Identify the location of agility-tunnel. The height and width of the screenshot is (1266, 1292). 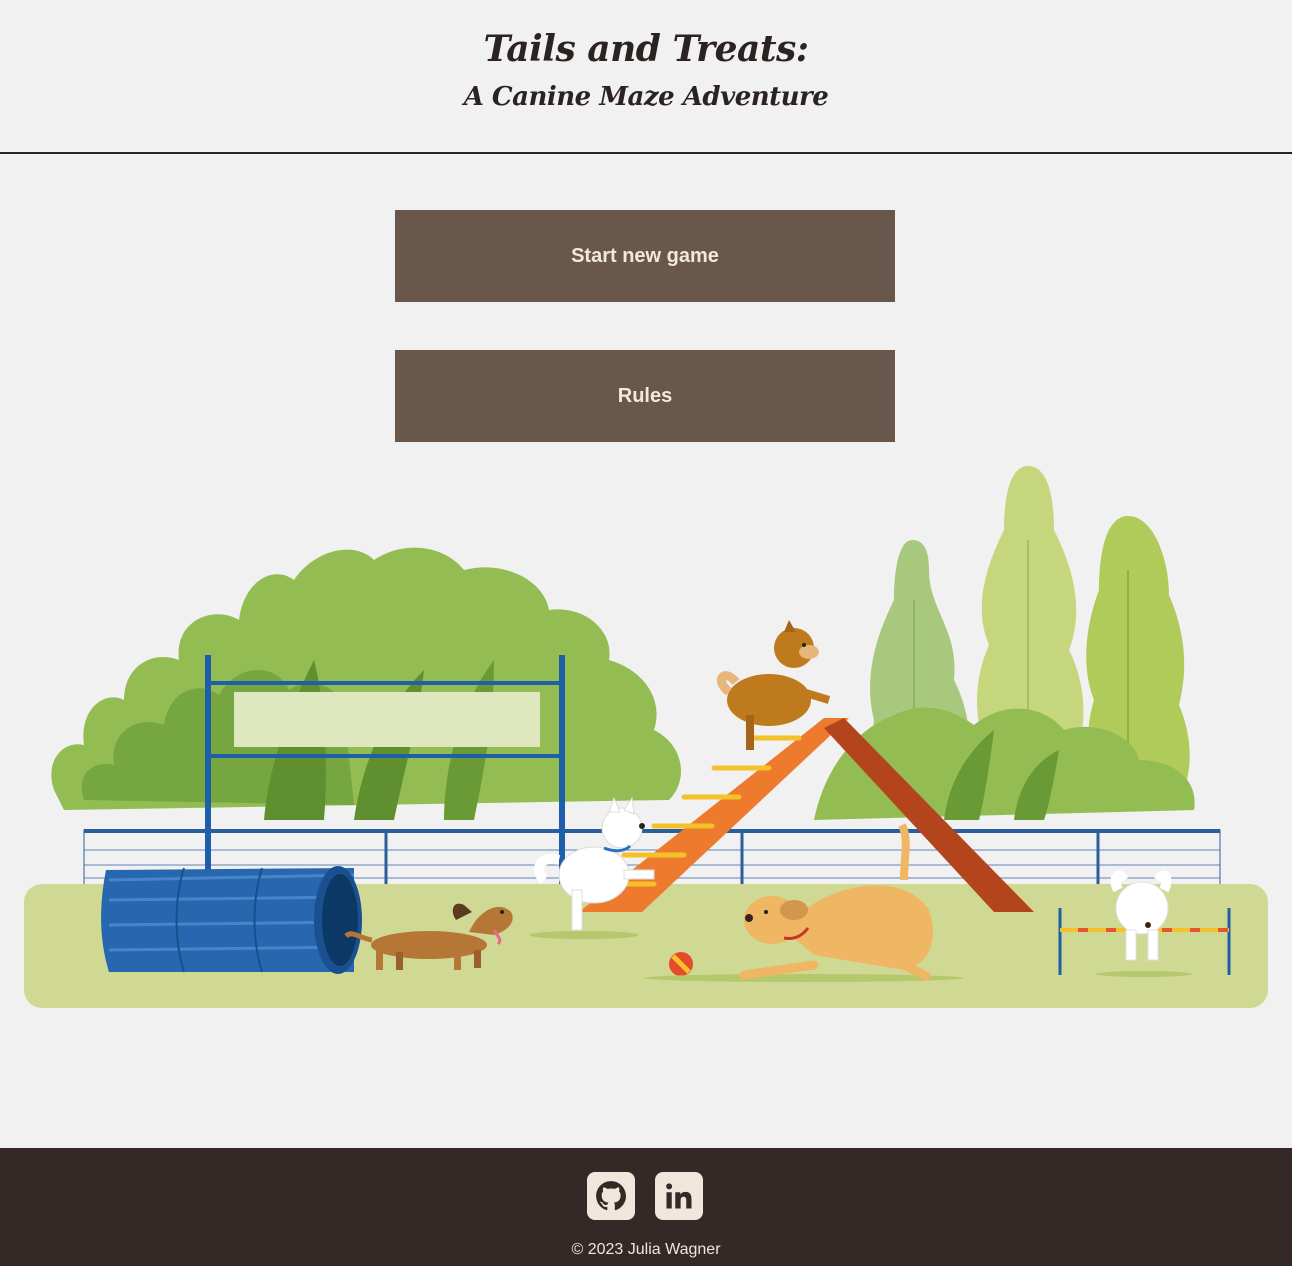
(231, 920).